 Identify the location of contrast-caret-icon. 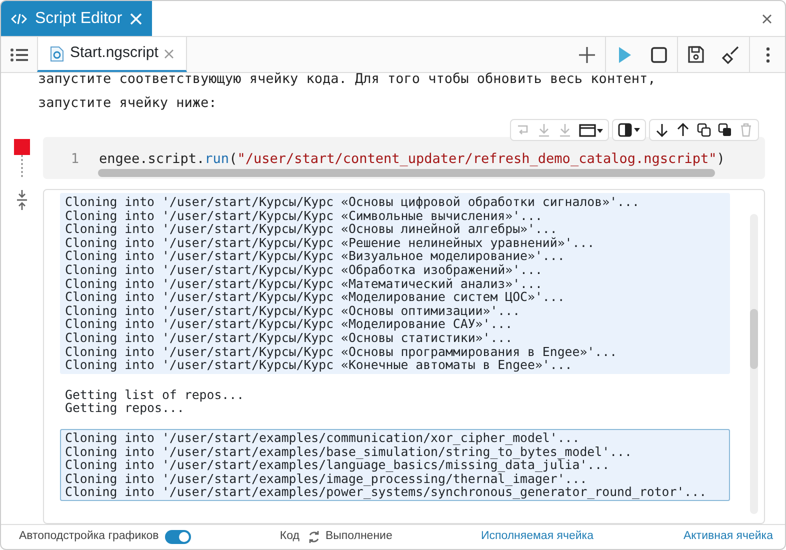
(629, 130).